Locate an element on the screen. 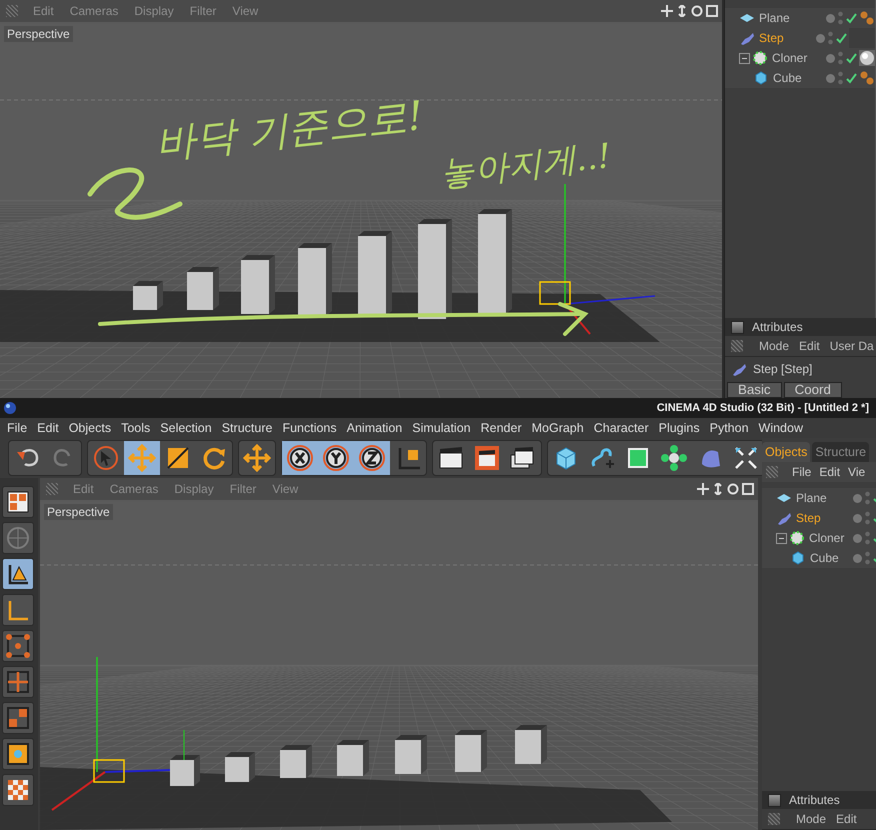  menu-item: Vie is located at coordinates (857, 472).